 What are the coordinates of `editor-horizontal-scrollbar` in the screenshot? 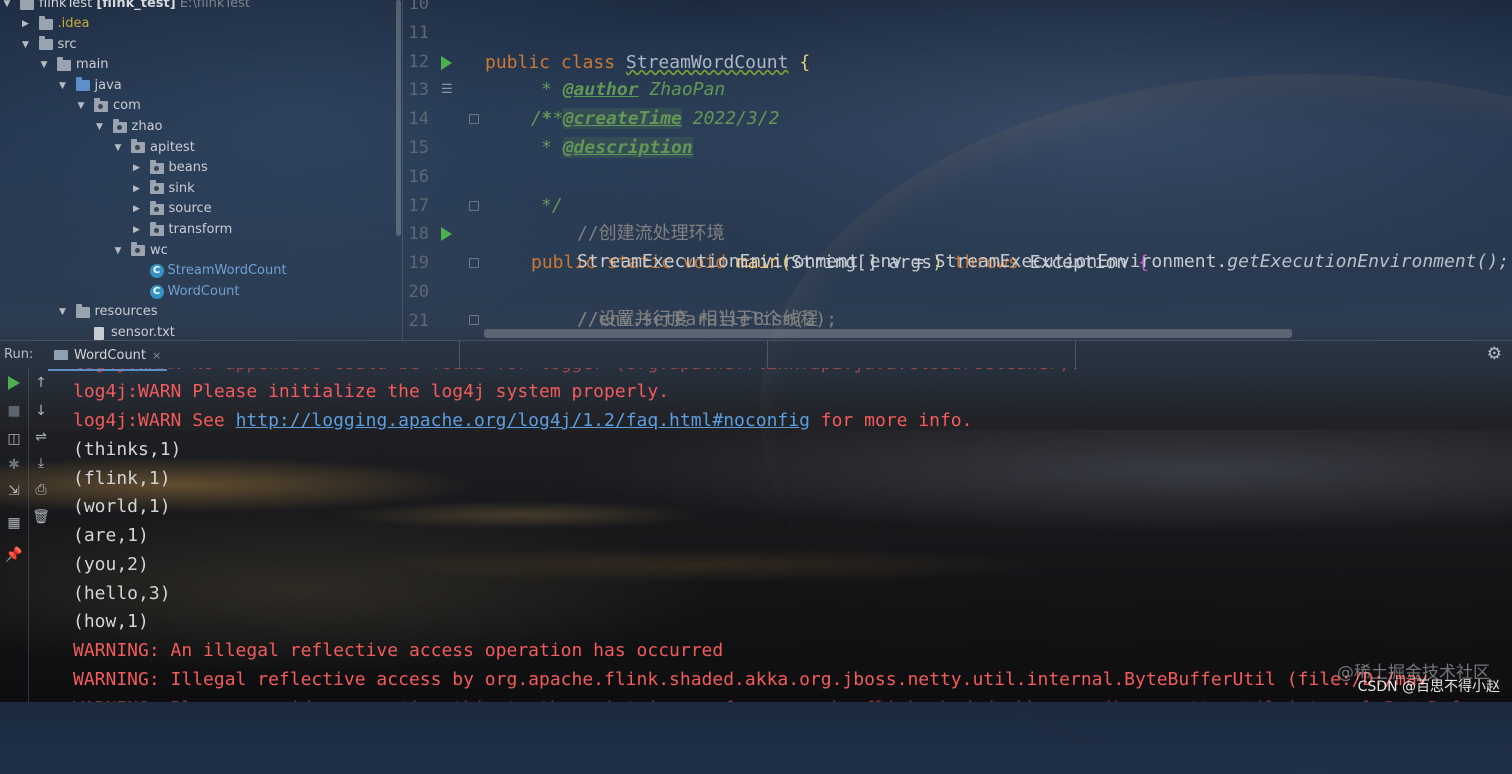 It's located at (888, 333).